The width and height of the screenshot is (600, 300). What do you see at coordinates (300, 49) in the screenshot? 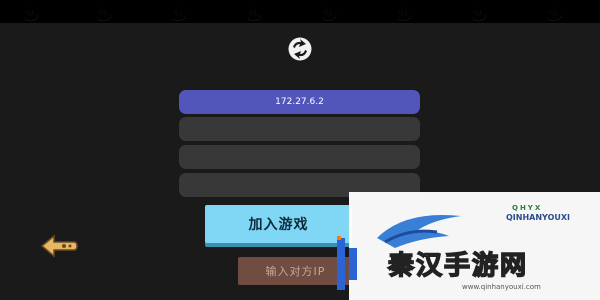
I see `game-logo-icon` at bounding box center [300, 49].